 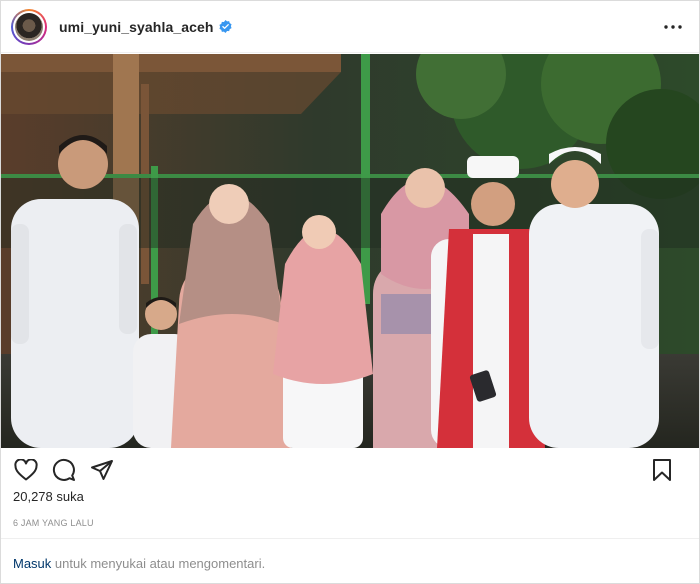 I want to click on profile-avatar, so click(x=29, y=26).